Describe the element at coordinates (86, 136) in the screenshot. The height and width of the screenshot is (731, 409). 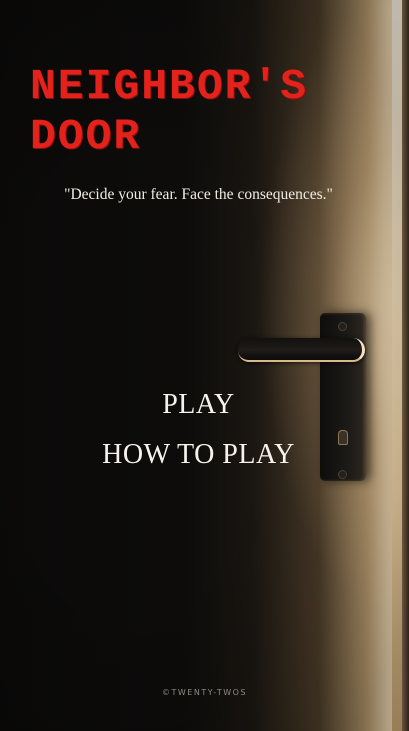
I see `game-title-line-2: DOOR` at that location.